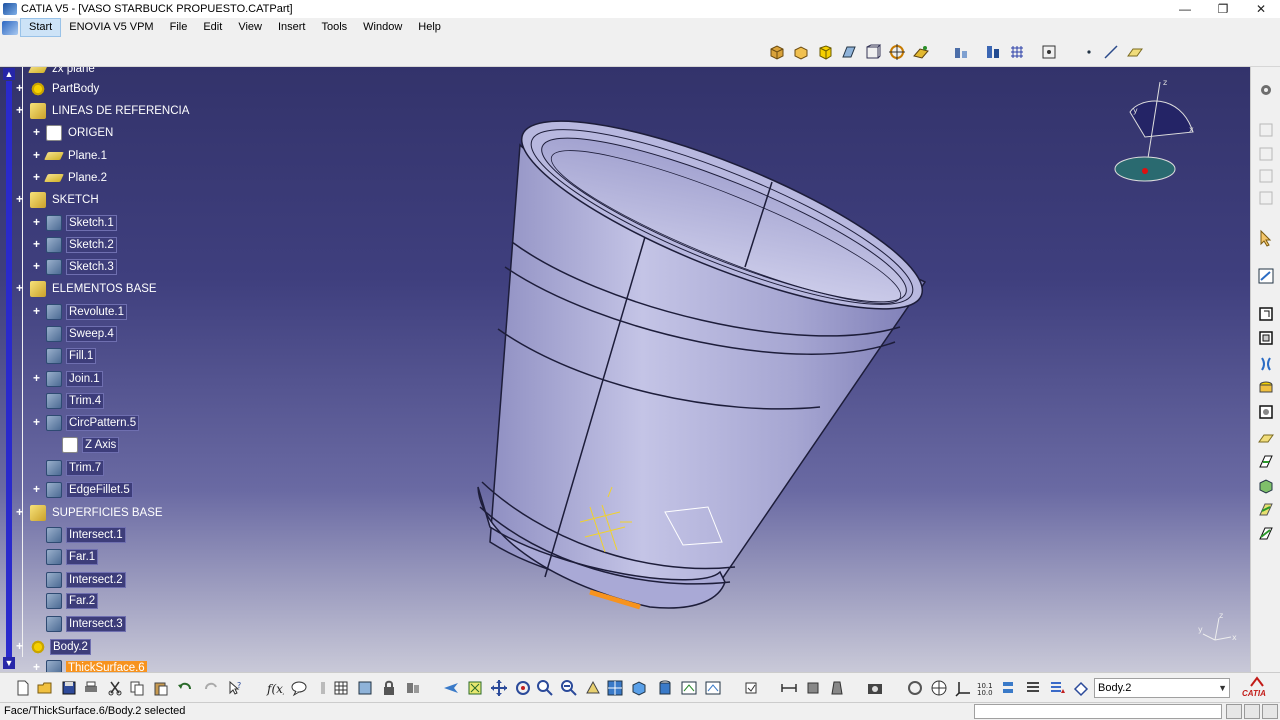 This screenshot has height=720, width=1280. What do you see at coordinates (665, 688) in the screenshot?
I see `shading-icon` at bounding box center [665, 688].